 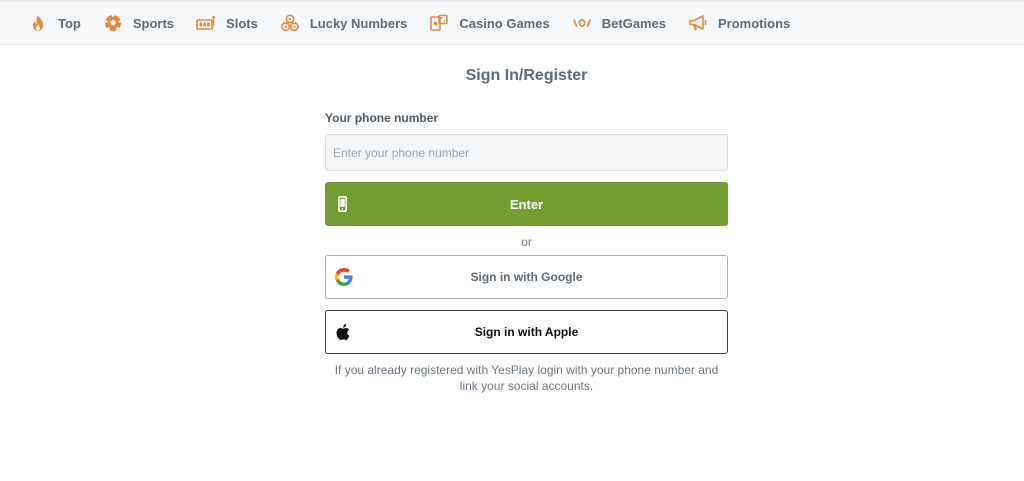 What do you see at coordinates (582, 23) in the screenshot?
I see `betgames-icon` at bounding box center [582, 23].